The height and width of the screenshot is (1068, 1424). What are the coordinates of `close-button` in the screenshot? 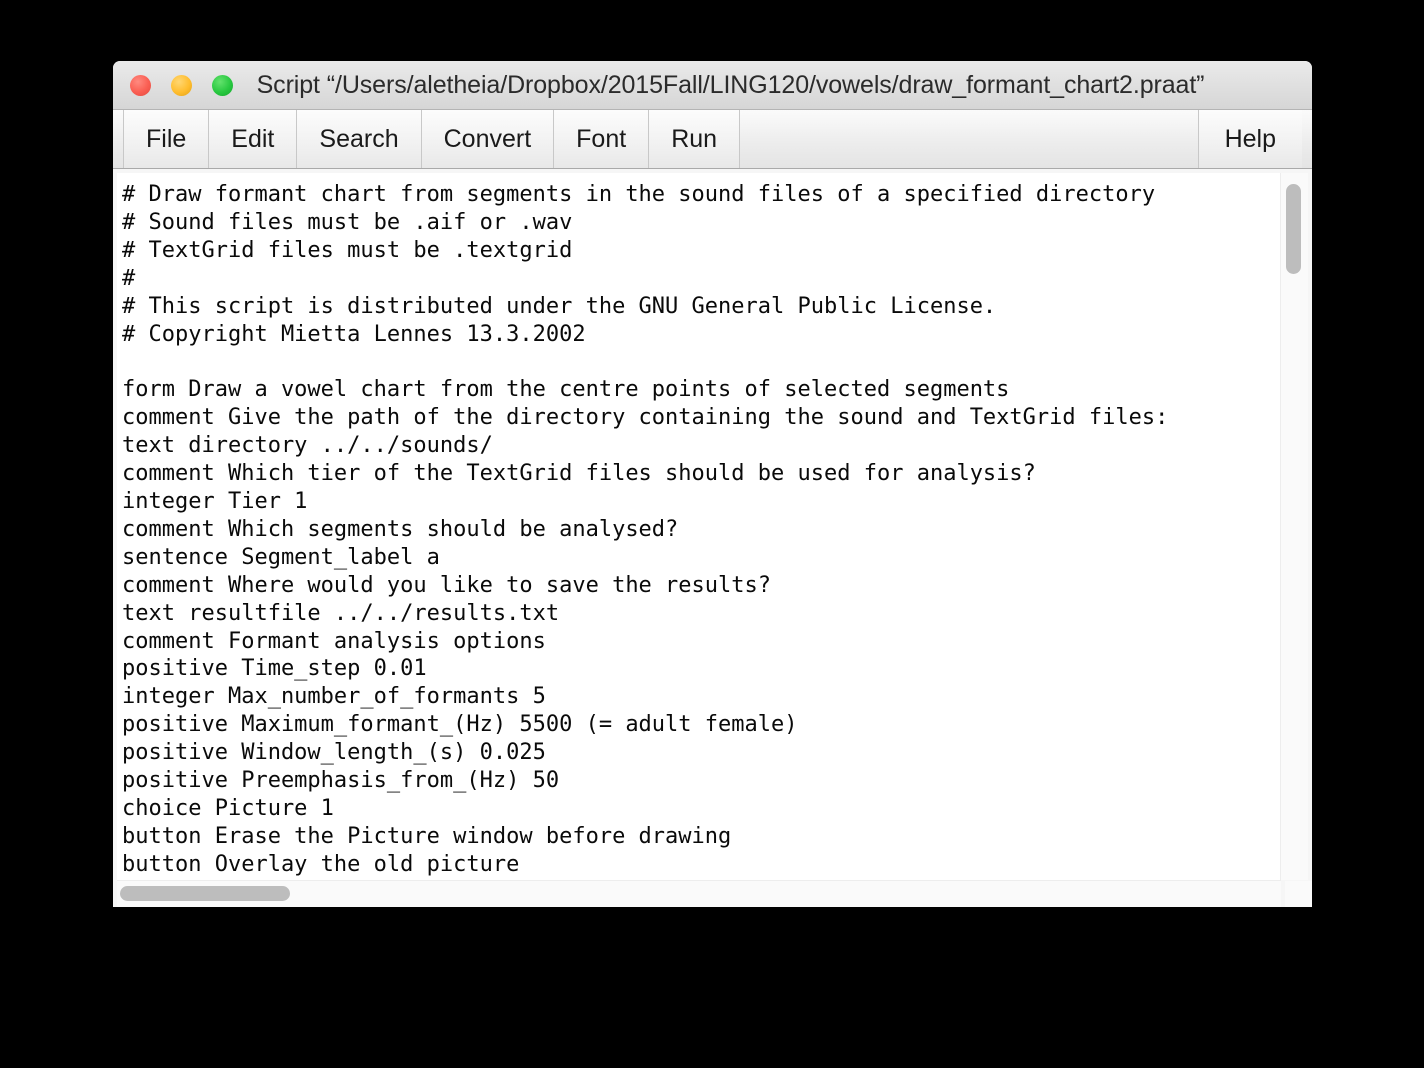 It's located at (140, 85).